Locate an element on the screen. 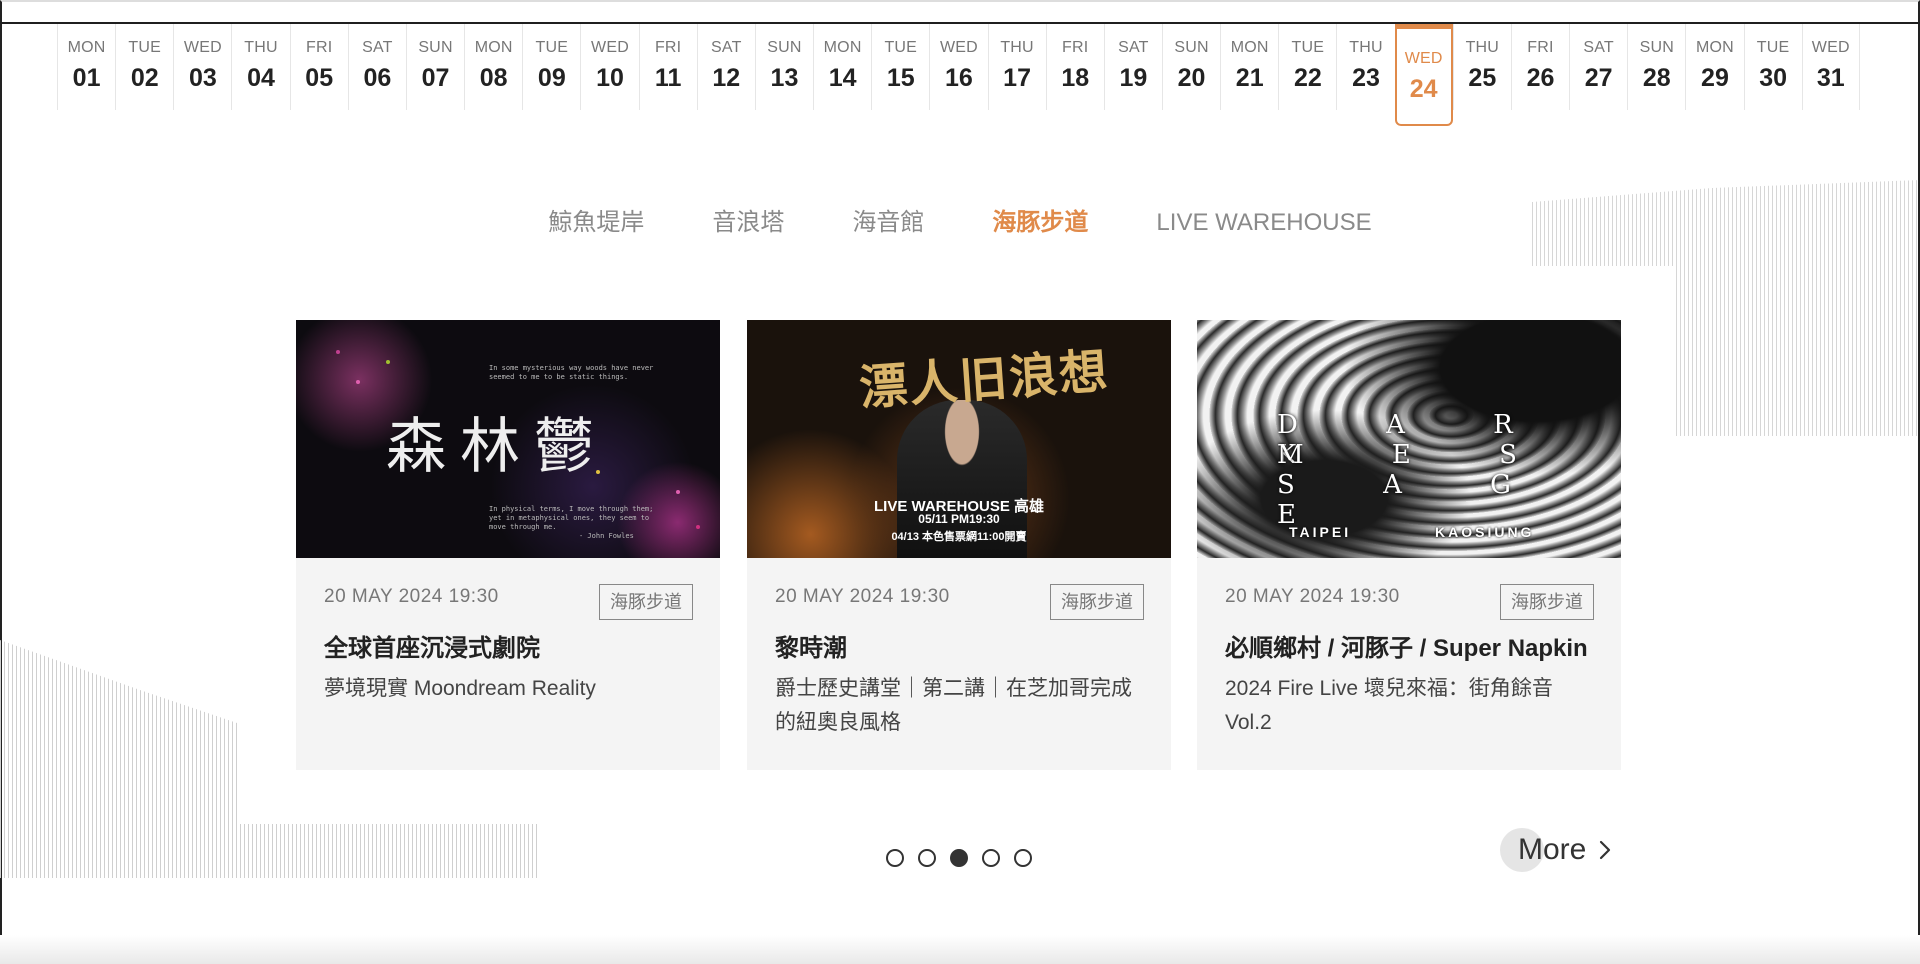  day-cell-17: THU 17 is located at coordinates (1016, 67).